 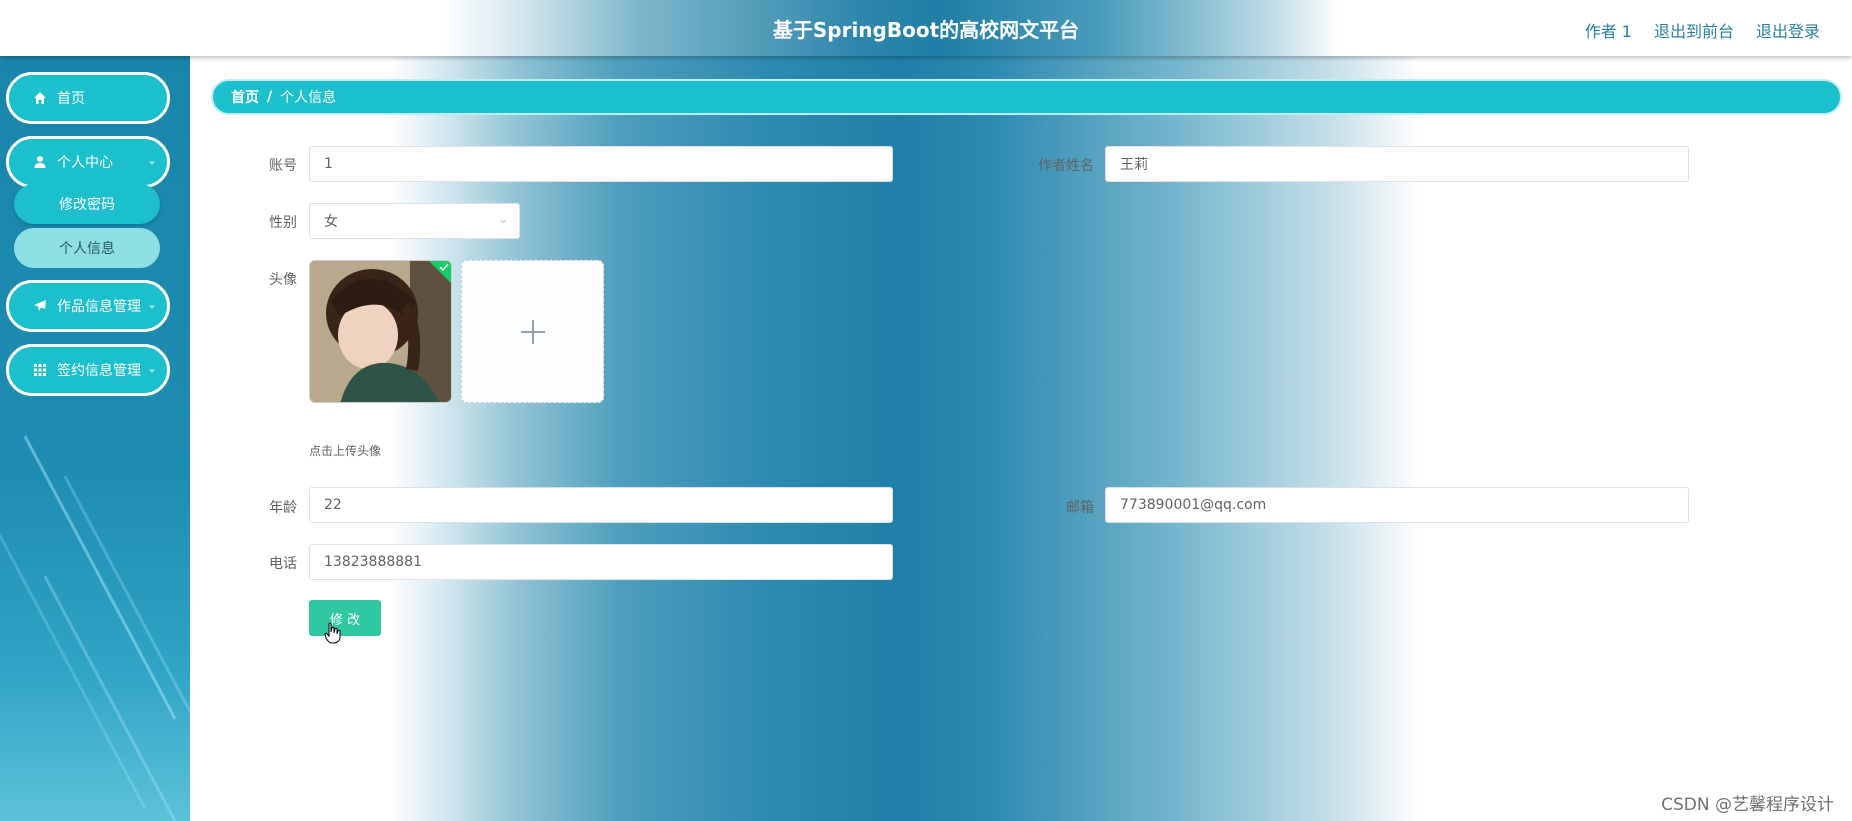 I want to click on top-header: 基于SpringBoot的高校网文平台 作者 1 退出到前台 退出登录, so click(x=926, y=28).